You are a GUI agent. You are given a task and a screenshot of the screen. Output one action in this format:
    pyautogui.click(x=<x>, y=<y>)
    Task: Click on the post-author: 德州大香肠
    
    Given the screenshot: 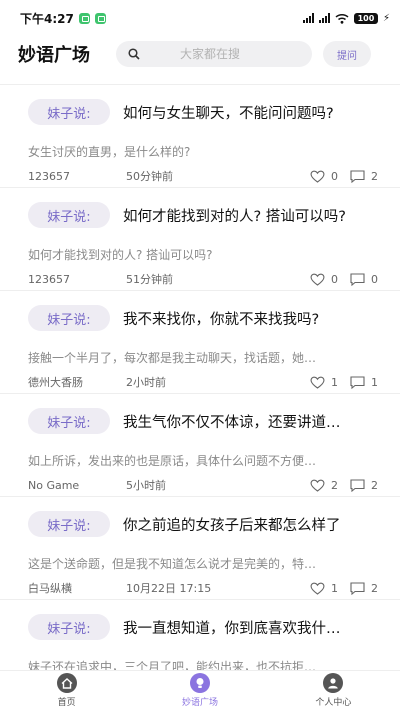 What is the action you would take?
    pyautogui.click(x=55, y=382)
    